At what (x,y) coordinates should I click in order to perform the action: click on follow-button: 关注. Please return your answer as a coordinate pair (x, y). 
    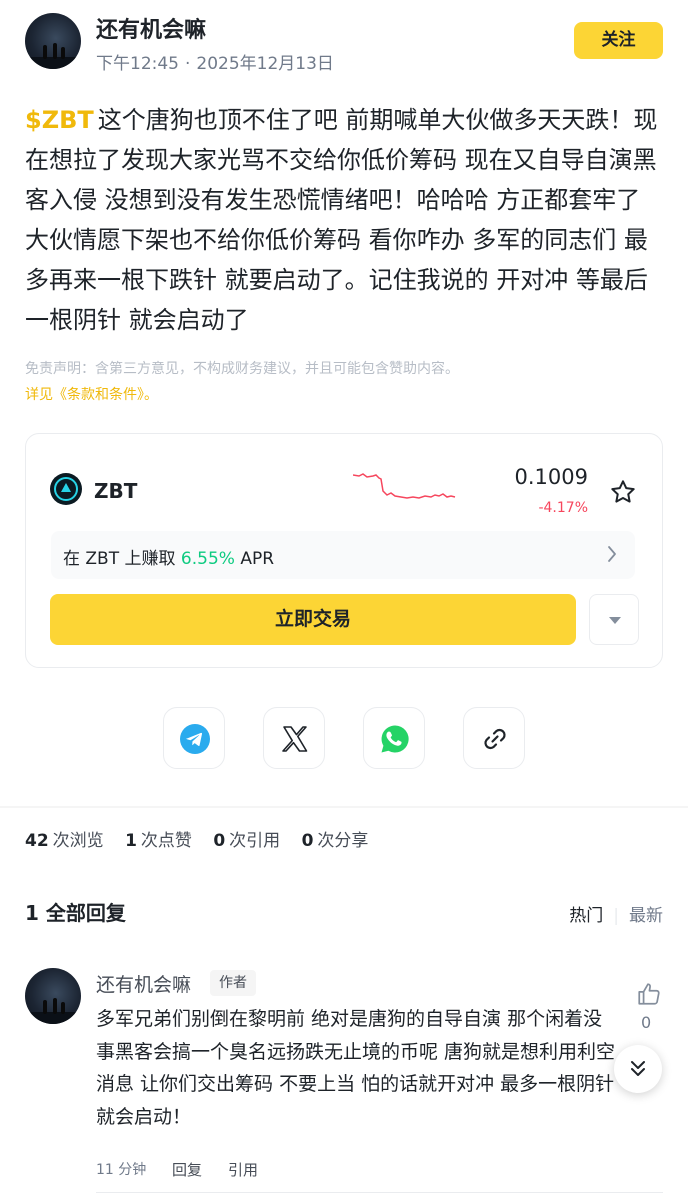
    Looking at the image, I should click on (618, 40).